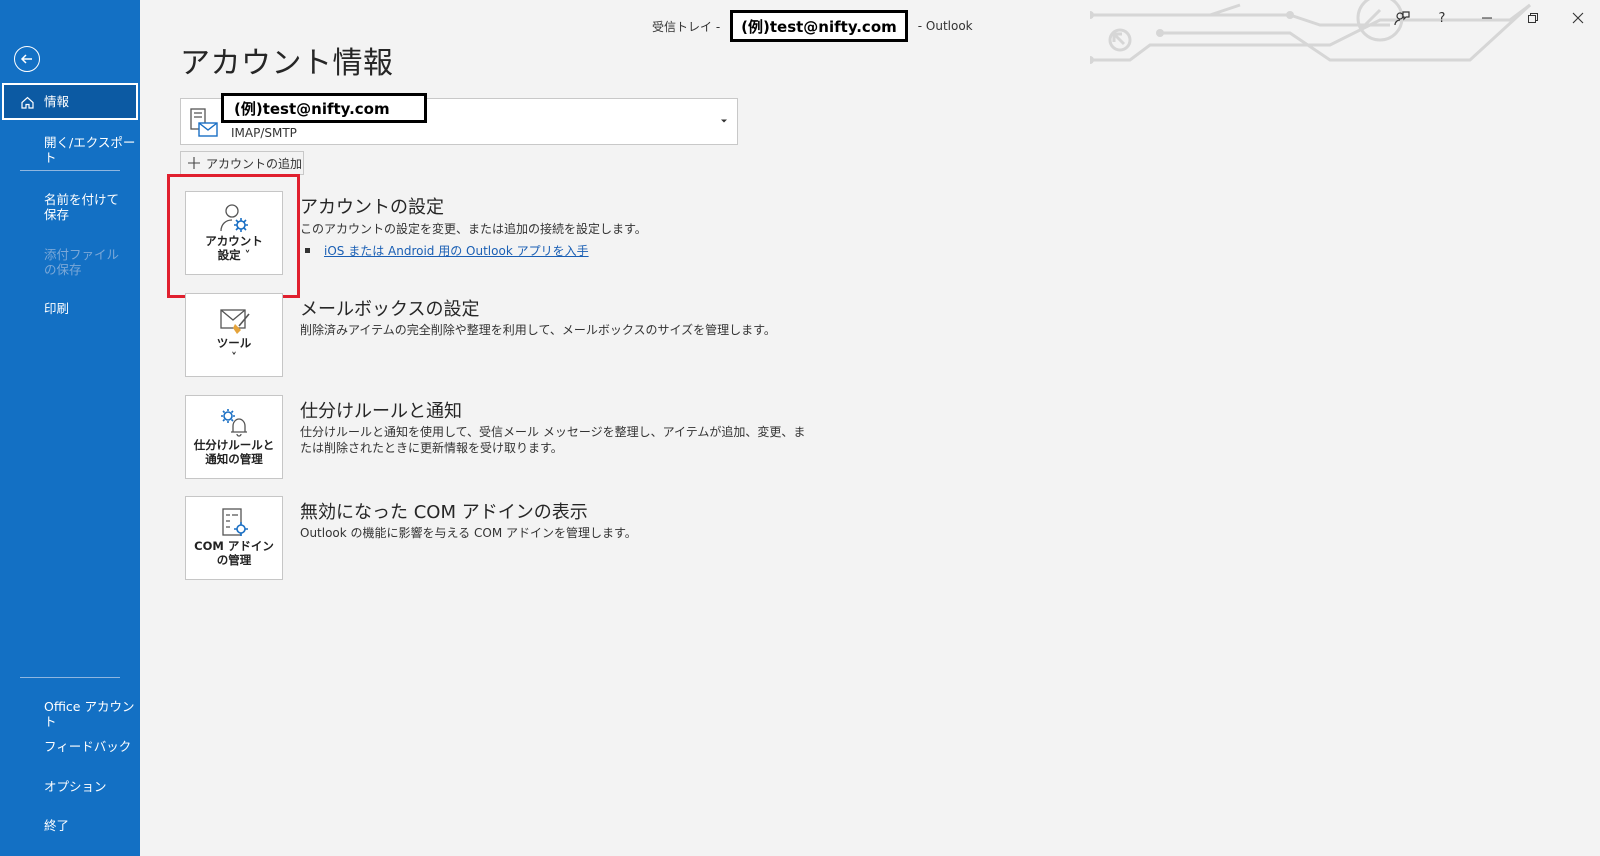 The height and width of the screenshot is (856, 1600). I want to click on section-title: アカウントの設定, so click(372, 207).